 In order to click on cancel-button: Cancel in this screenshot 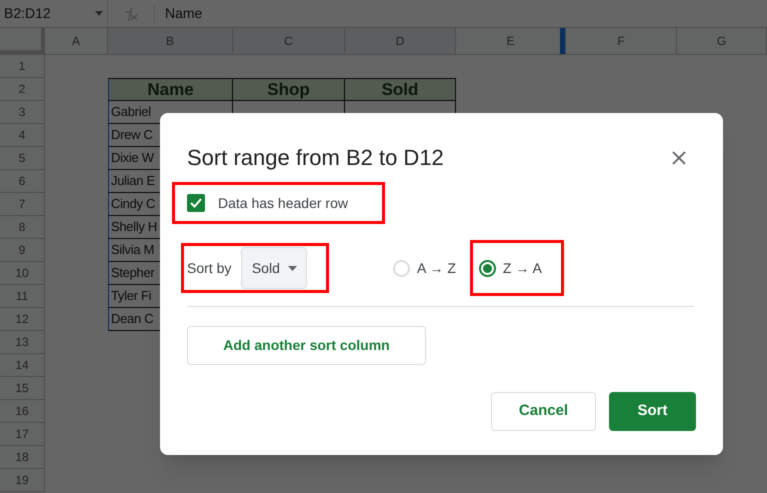, I will do `click(543, 411)`.